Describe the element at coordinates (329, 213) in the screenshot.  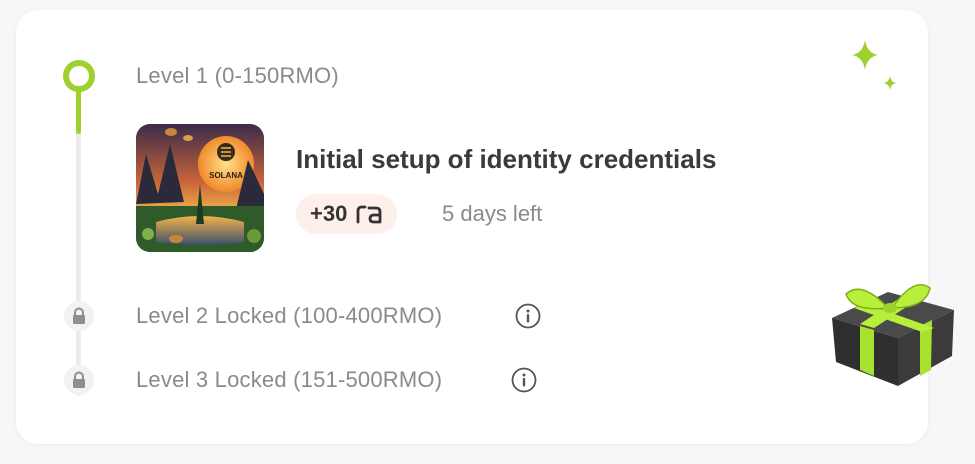
I see `reward-amount: +30` at that location.